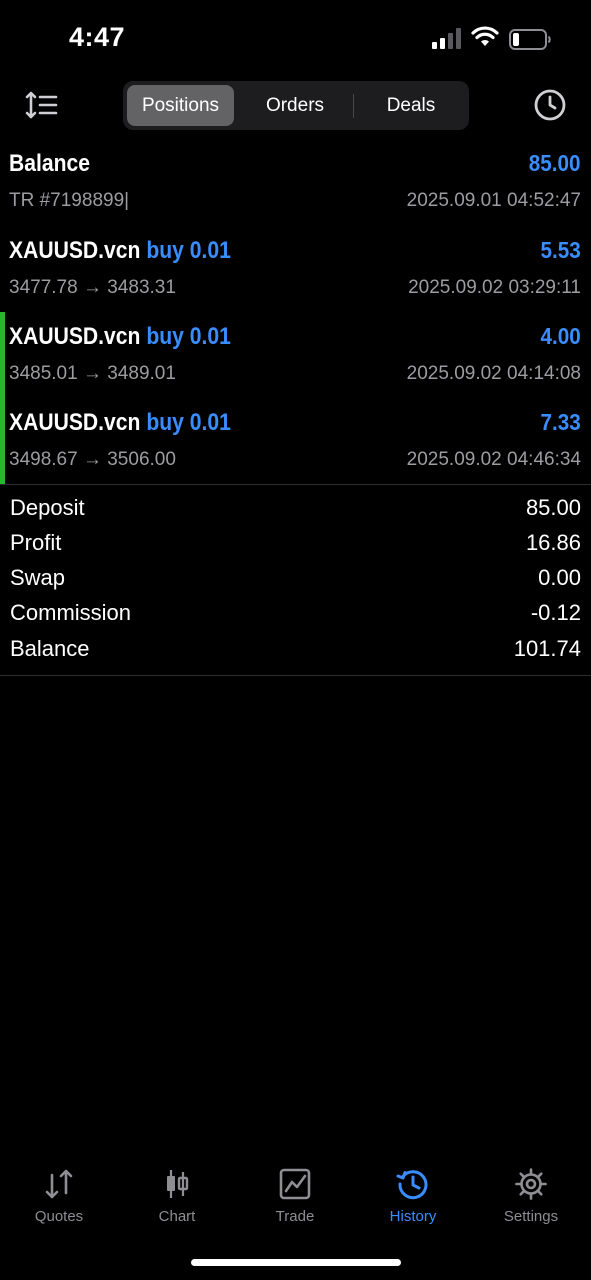 This screenshot has height=1280, width=591. What do you see at coordinates (295, 614) in the screenshot?
I see `summary-row-commission: Commission -0.12` at bounding box center [295, 614].